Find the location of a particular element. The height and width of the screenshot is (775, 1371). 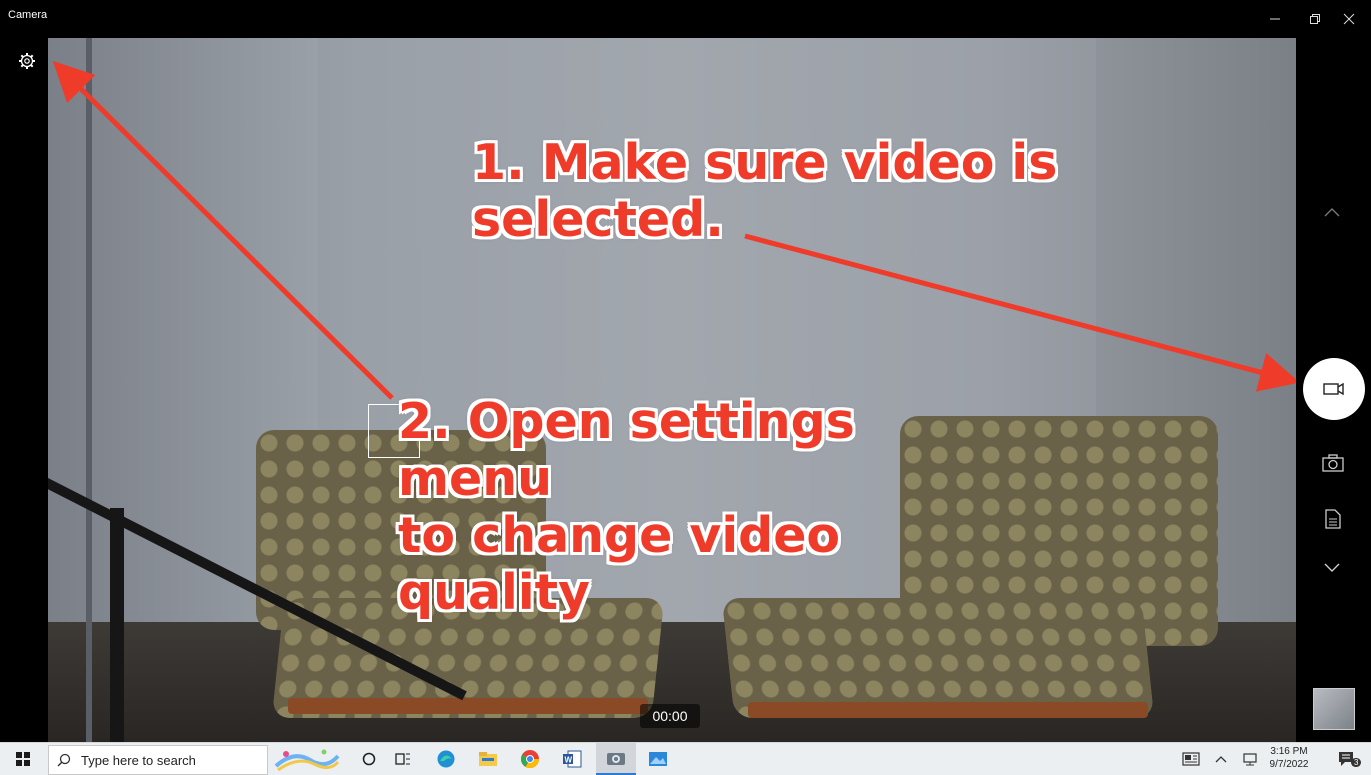

gear-icon is located at coordinates (27, 61).